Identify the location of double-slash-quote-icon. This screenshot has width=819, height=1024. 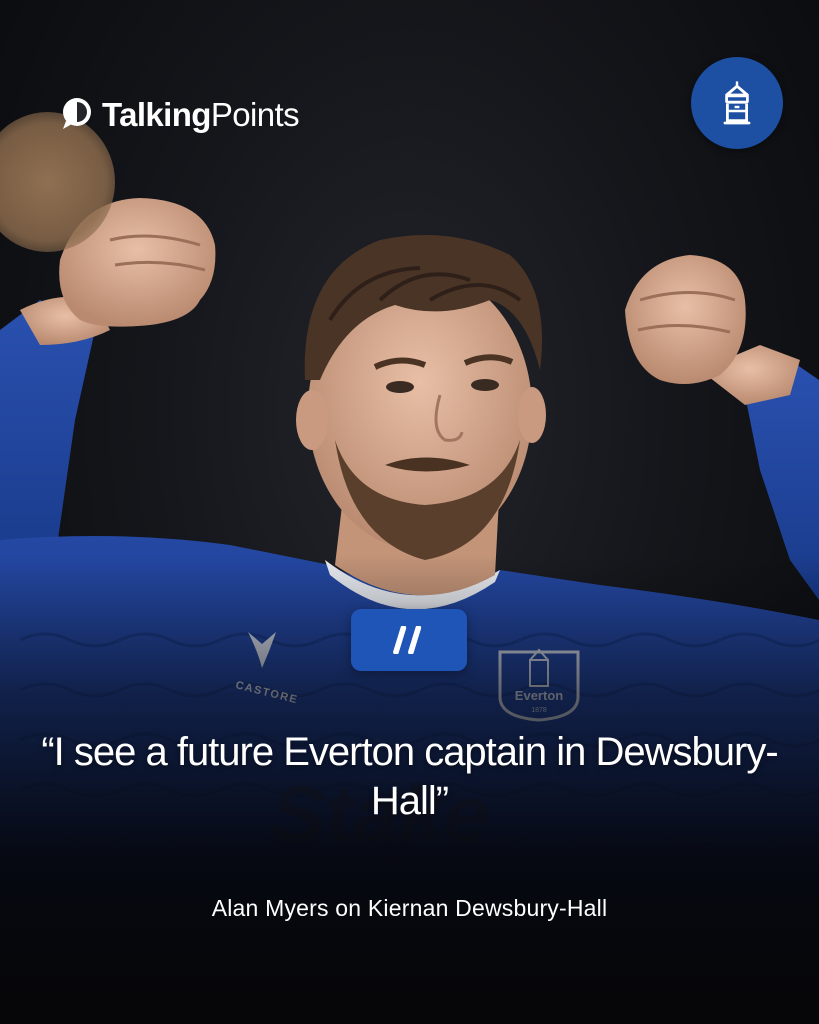
(407, 640).